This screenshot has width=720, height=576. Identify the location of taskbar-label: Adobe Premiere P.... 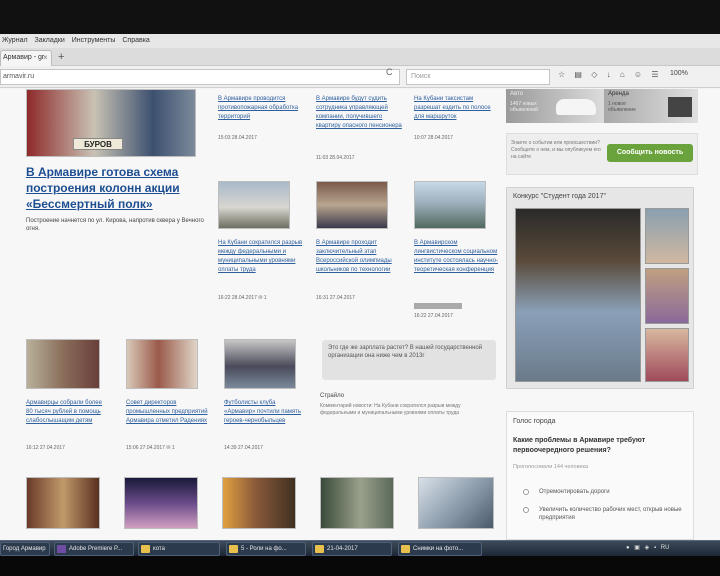
(96, 549).